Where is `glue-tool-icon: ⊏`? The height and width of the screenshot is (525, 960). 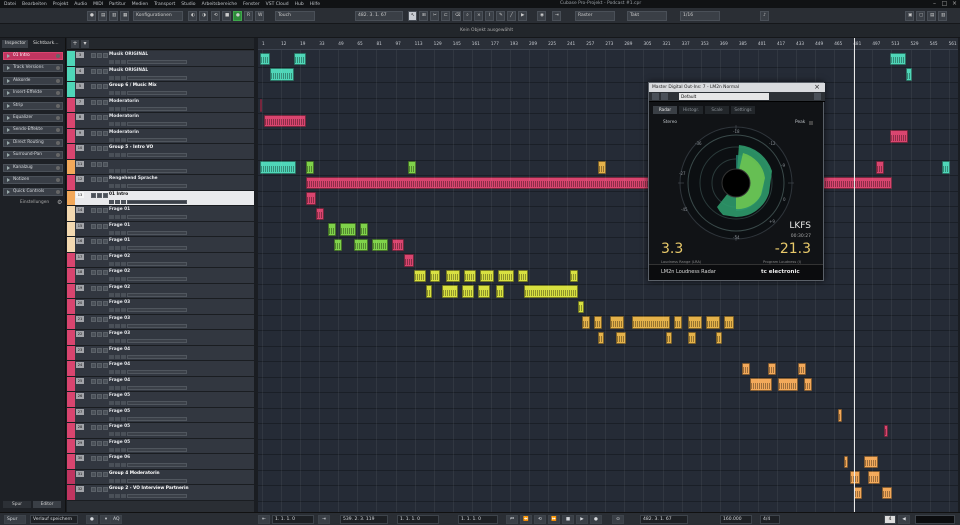
glue-tool-icon: ⊏ is located at coordinates (445, 16).